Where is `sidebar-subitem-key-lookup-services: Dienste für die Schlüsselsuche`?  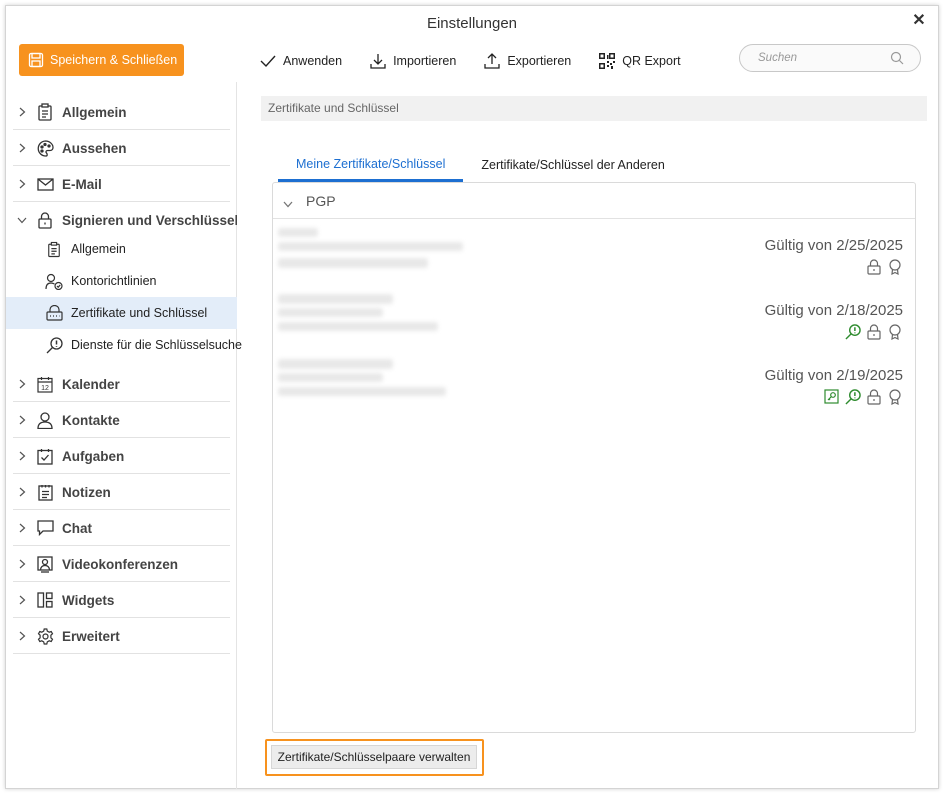
sidebar-subitem-key-lookup-services: Dienste für die Schlüsselsuche is located at coordinates (124, 345).